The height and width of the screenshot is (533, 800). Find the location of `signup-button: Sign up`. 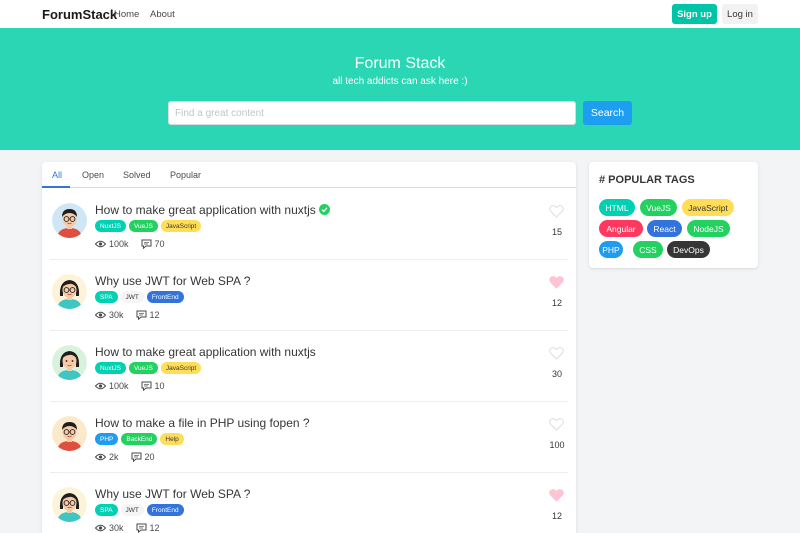

signup-button: Sign up is located at coordinates (694, 14).